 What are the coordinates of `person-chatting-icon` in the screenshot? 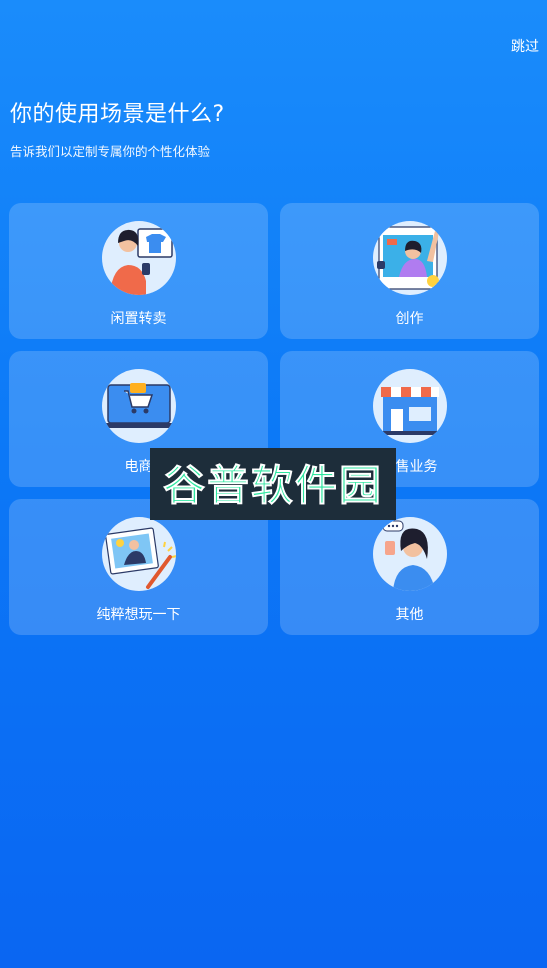 It's located at (409, 554).